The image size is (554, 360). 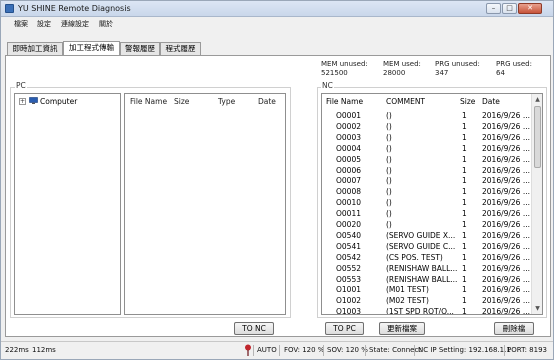 I want to click on nc-cell-file-name: O0552, so click(x=348, y=268).